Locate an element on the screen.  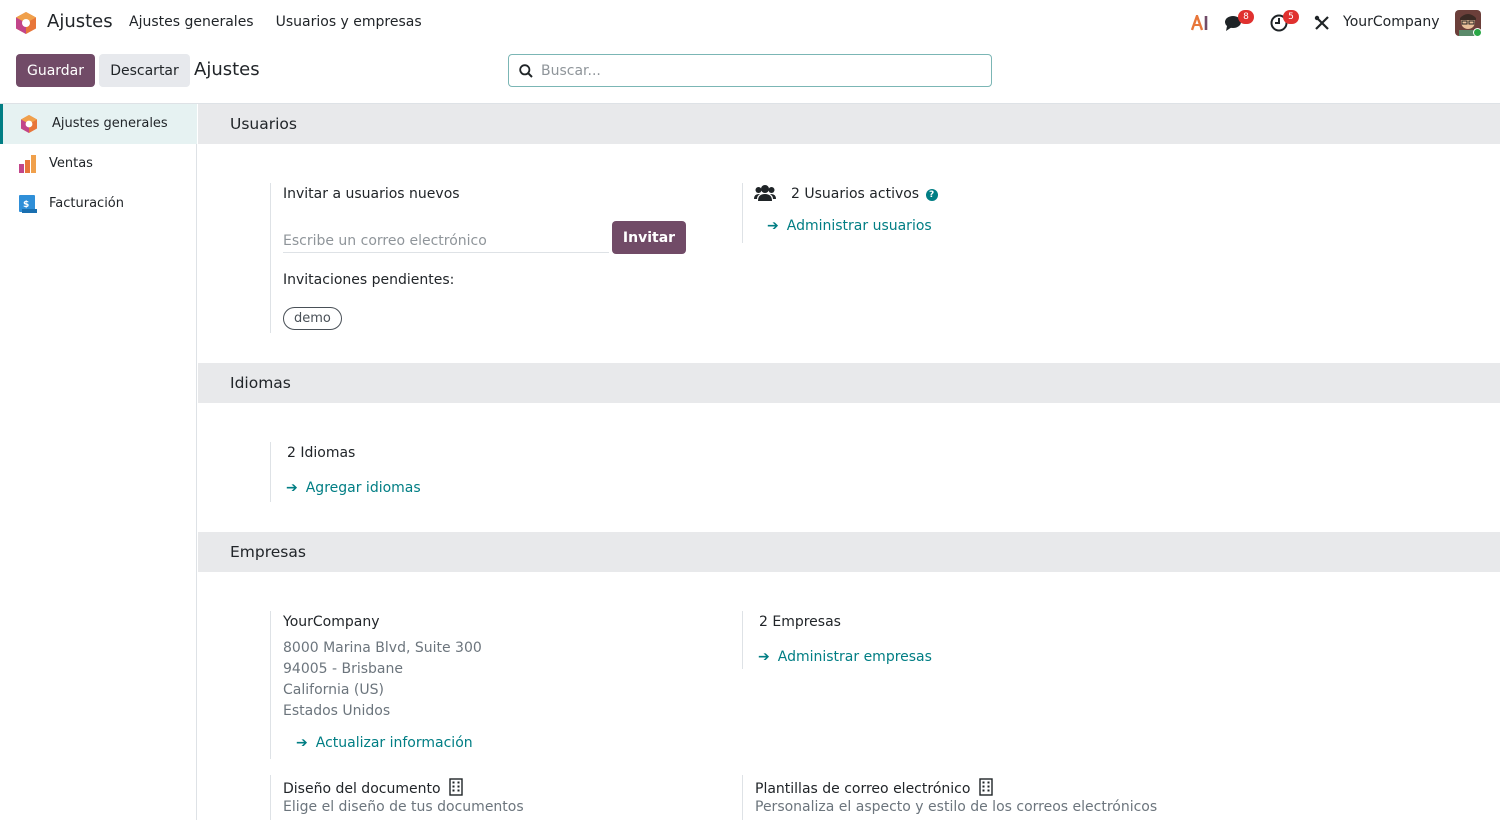
invite-heading: Invitar a usuarios nuevos is located at coordinates (371, 194).